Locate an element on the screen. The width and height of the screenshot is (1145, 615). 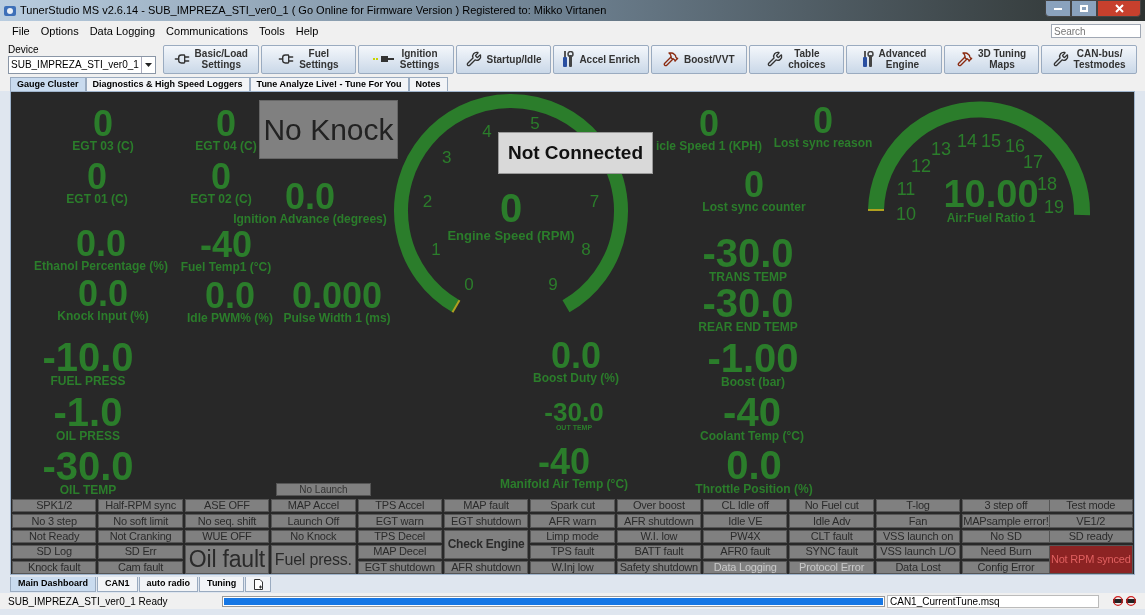
toolbar-button: Boost/VVT is located at coordinates (698, 59).